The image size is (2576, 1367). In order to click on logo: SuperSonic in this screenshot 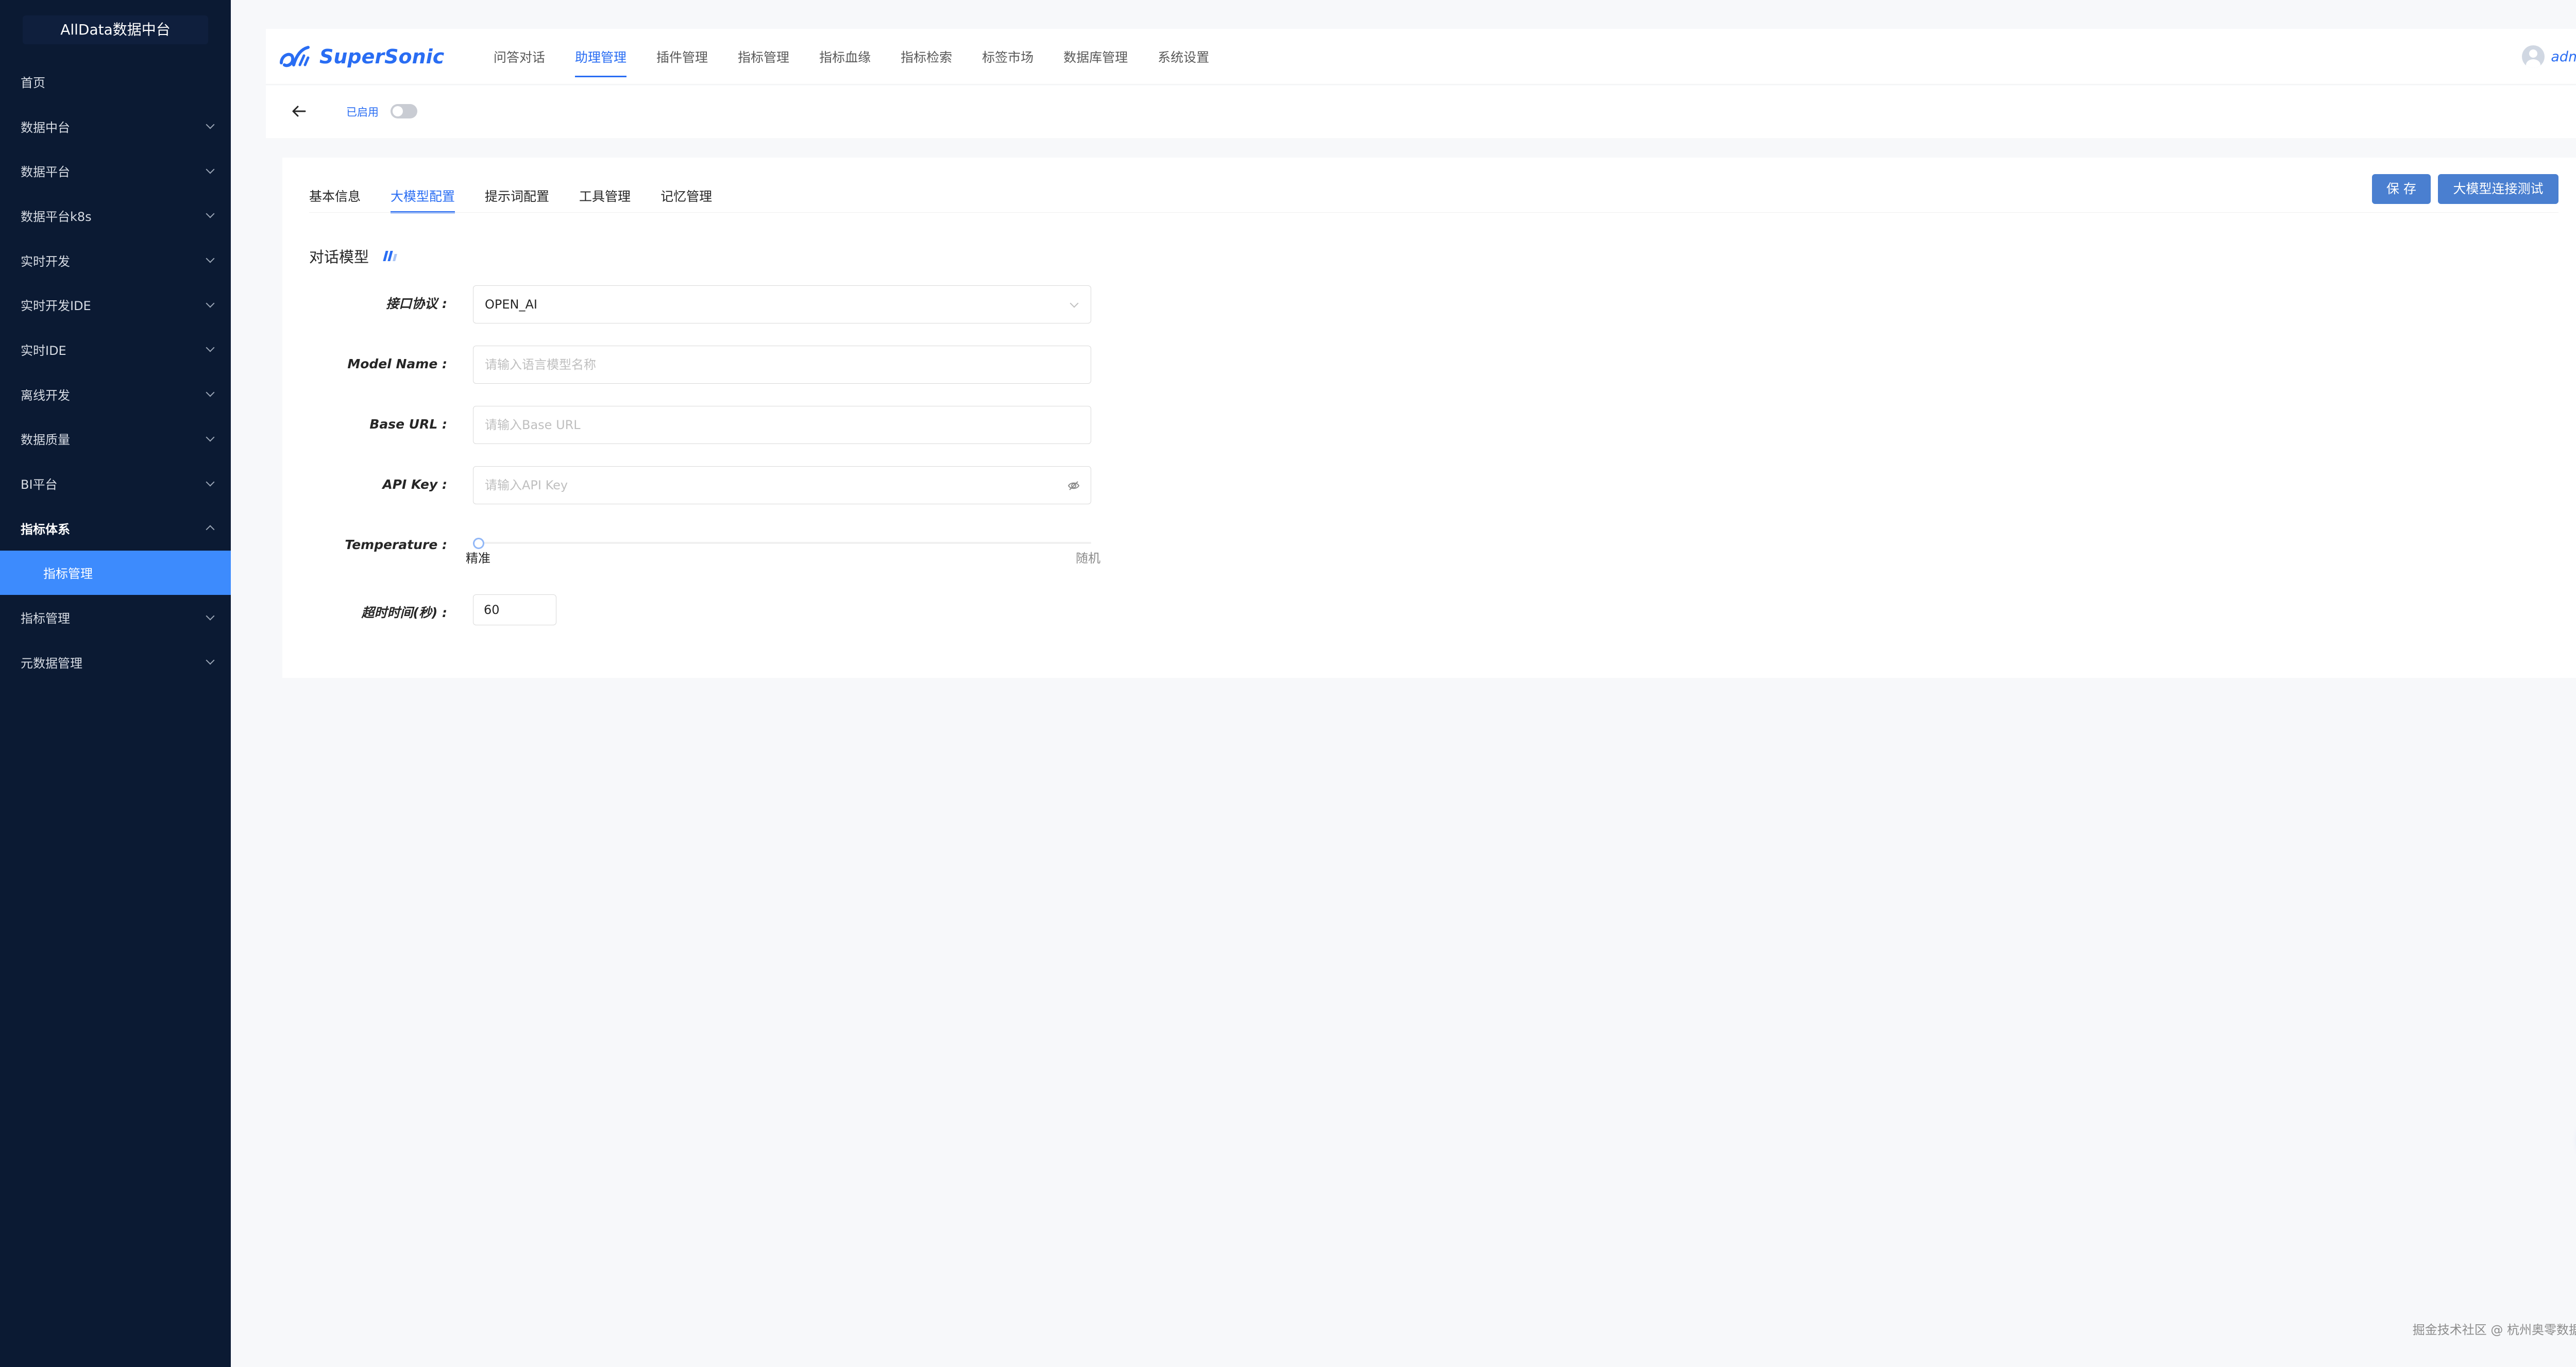, I will do `click(361, 57)`.